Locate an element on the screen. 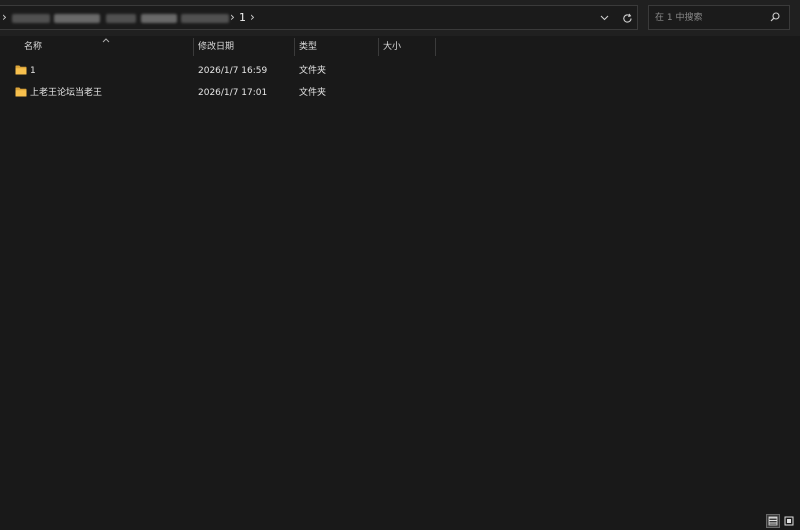  file-date-modified: 2026/1/7 17:01 is located at coordinates (233, 93).